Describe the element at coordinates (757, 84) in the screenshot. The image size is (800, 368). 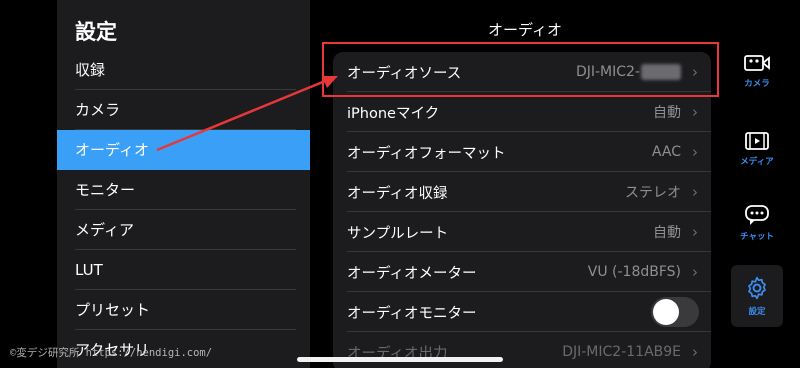
I see `tab-label: カメラ` at that location.